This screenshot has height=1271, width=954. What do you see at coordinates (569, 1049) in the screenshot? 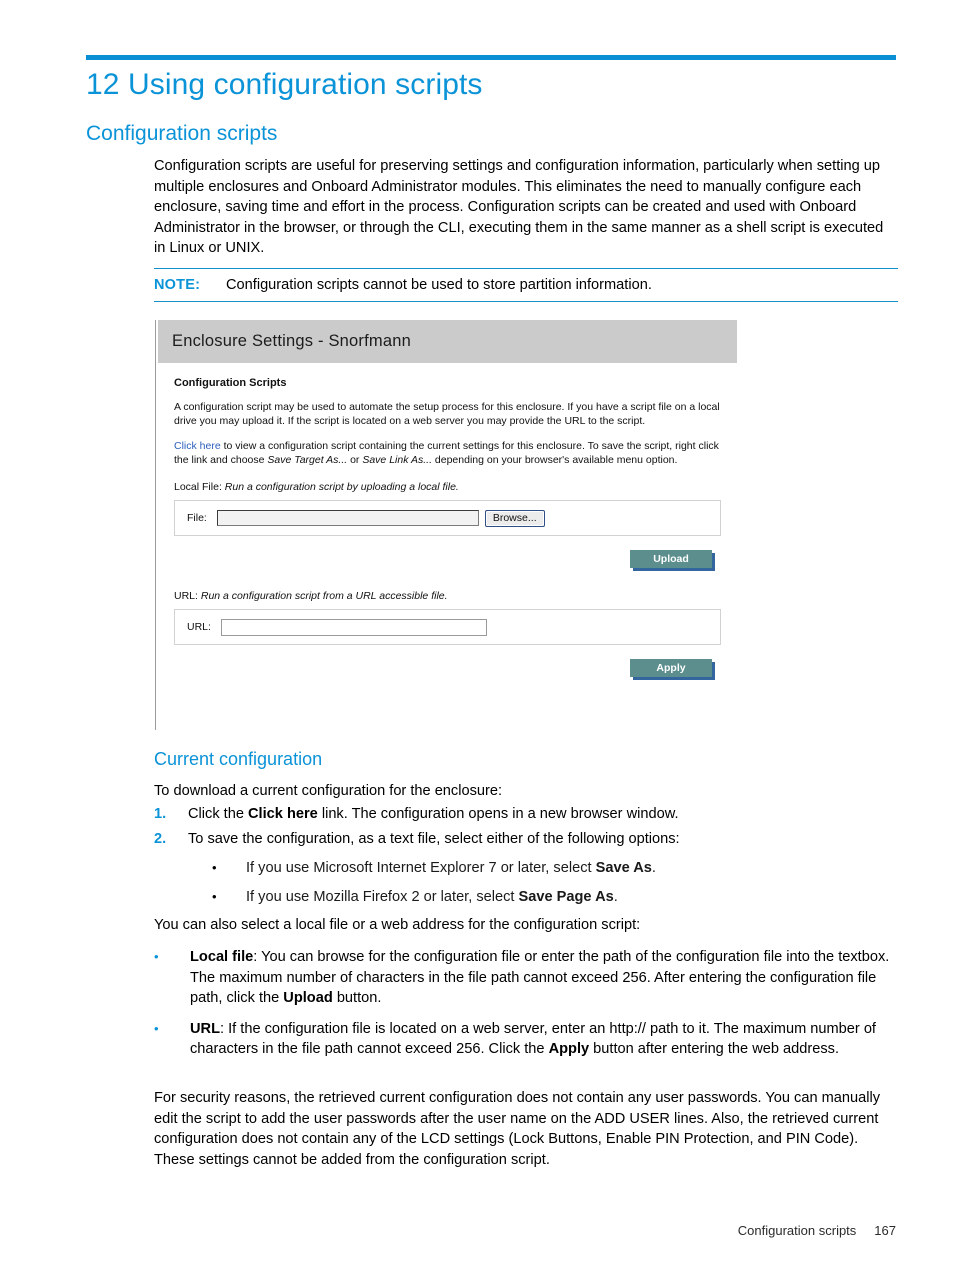
I see `blue-bullet-mid-bold: Apply` at bounding box center [569, 1049].